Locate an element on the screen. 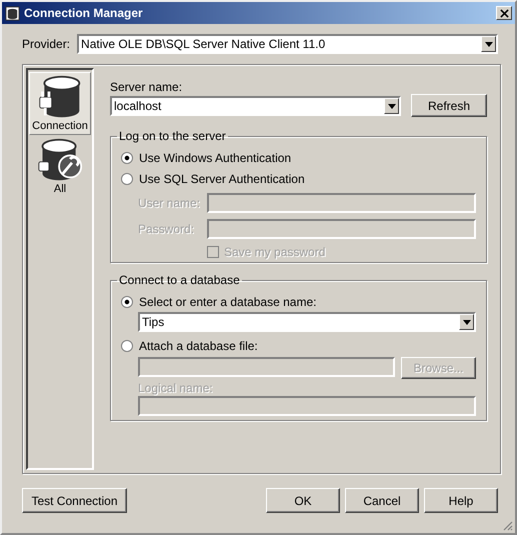  user-name-field is located at coordinates (341, 203).